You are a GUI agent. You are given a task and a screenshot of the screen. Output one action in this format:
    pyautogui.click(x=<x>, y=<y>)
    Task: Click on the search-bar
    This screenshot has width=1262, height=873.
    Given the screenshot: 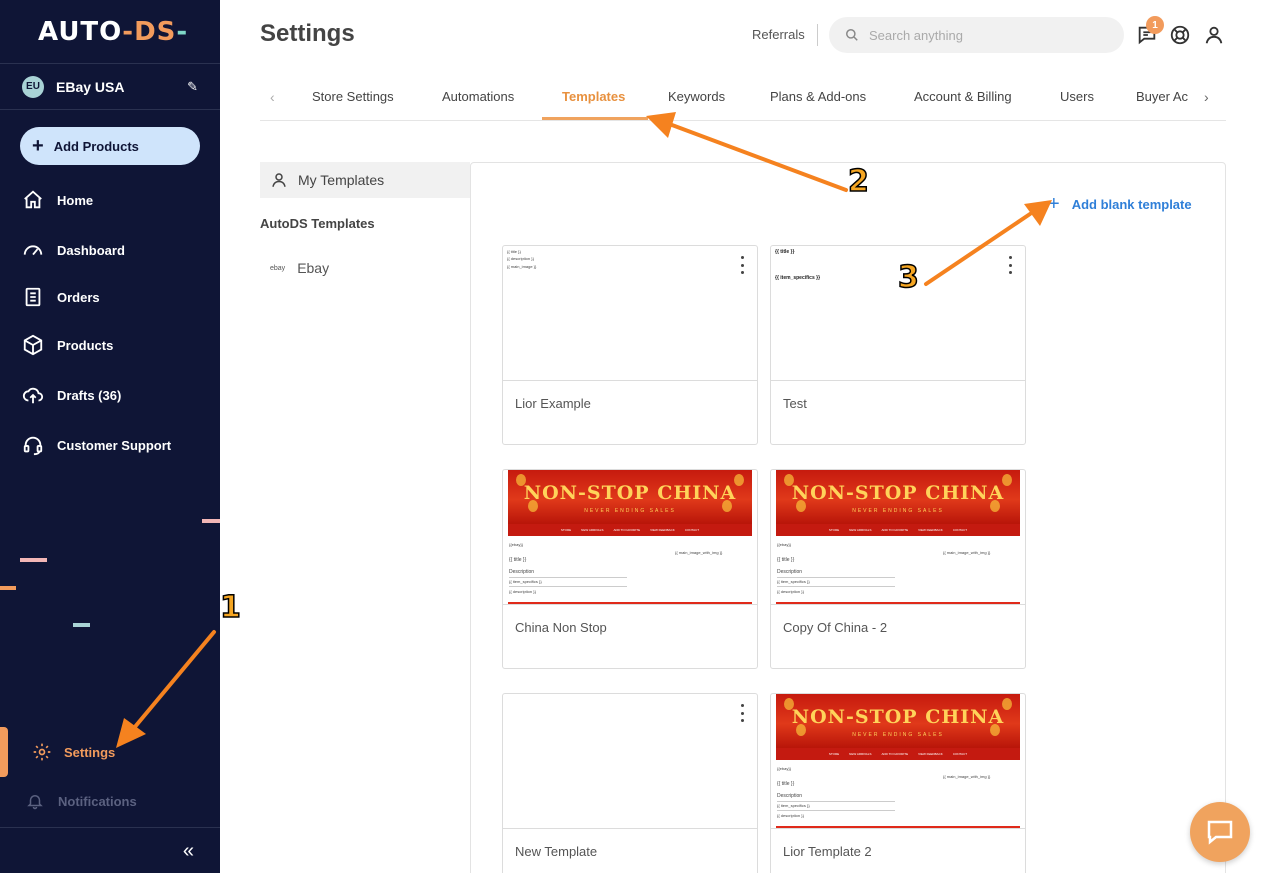 What is the action you would take?
    pyautogui.click(x=976, y=35)
    